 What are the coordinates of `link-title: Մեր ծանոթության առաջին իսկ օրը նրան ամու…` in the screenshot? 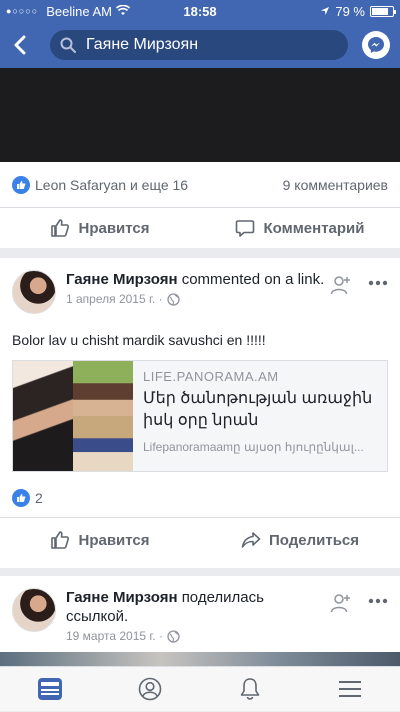 It's located at (260, 410).